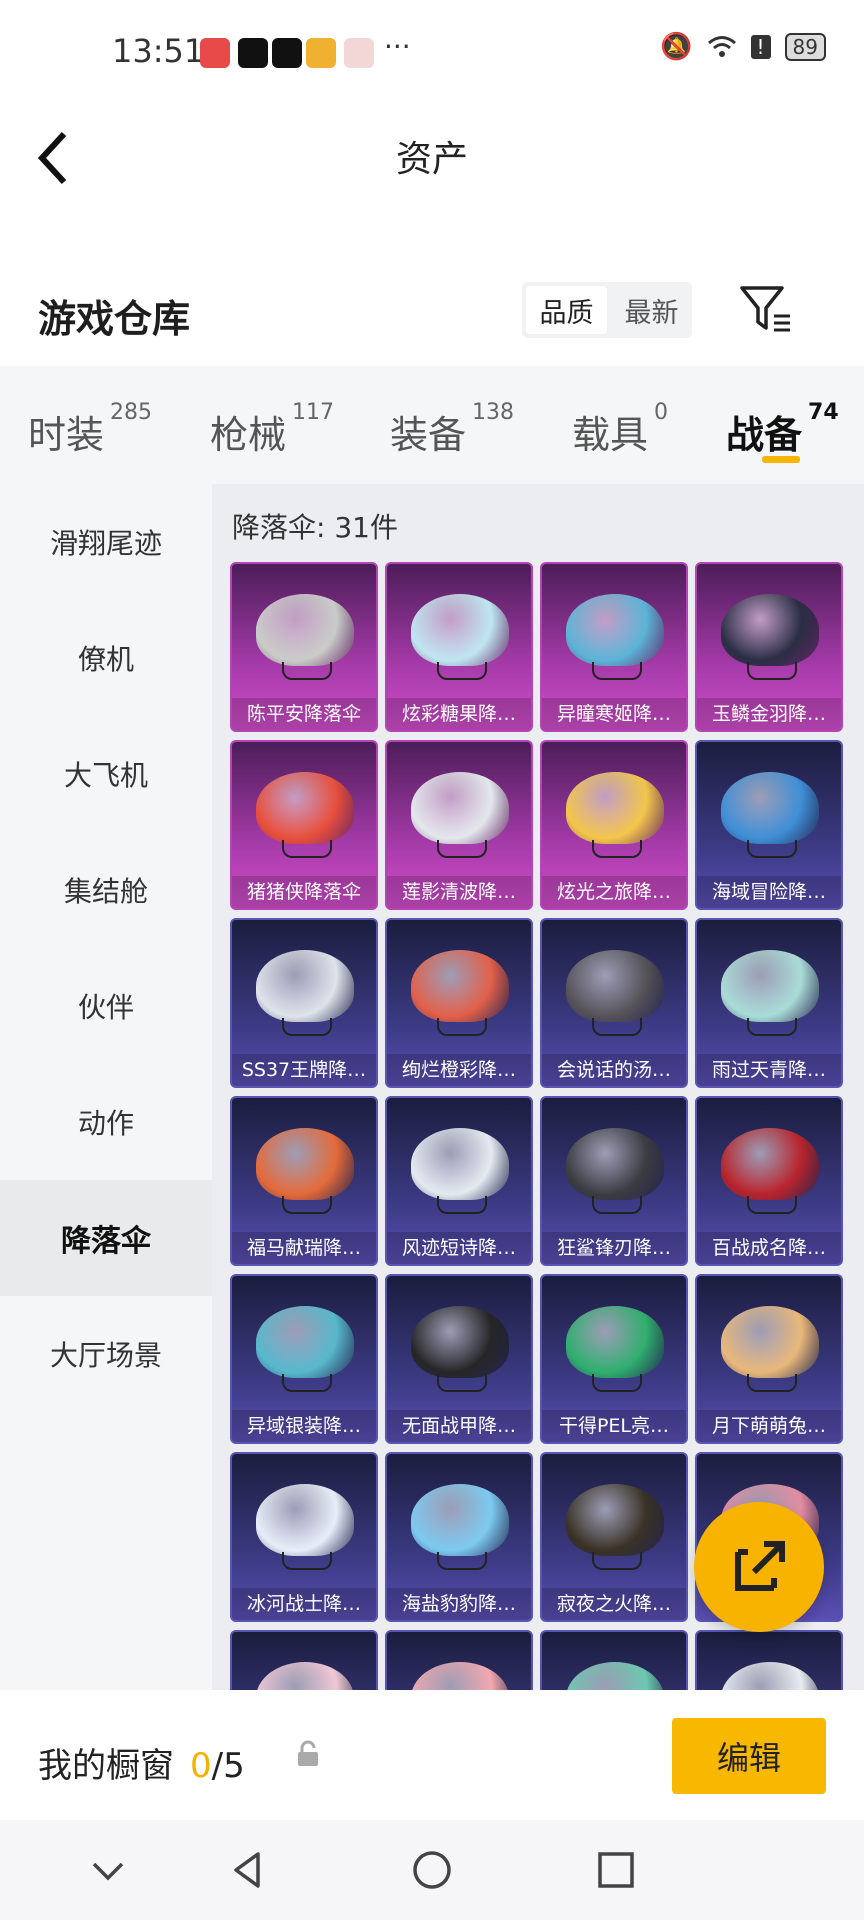 The width and height of the screenshot is (864, 1920). Describe the element at coordinates (106, 542) in the screenshot. I see `nav-item-glide-trail: 滑翔尾迹` at that location.